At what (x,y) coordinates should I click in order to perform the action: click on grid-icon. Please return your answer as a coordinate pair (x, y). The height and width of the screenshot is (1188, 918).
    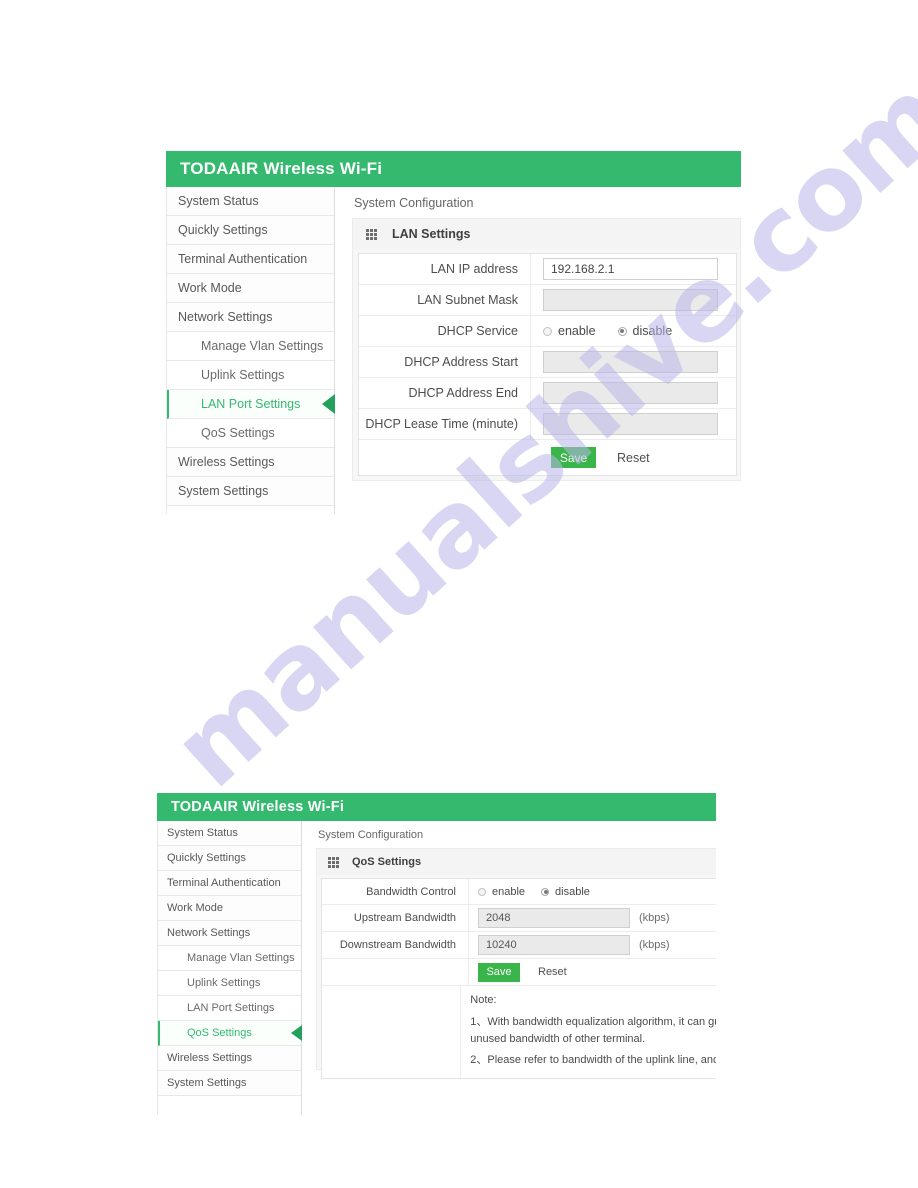
    Looking at the image, I should click on (371, 234).